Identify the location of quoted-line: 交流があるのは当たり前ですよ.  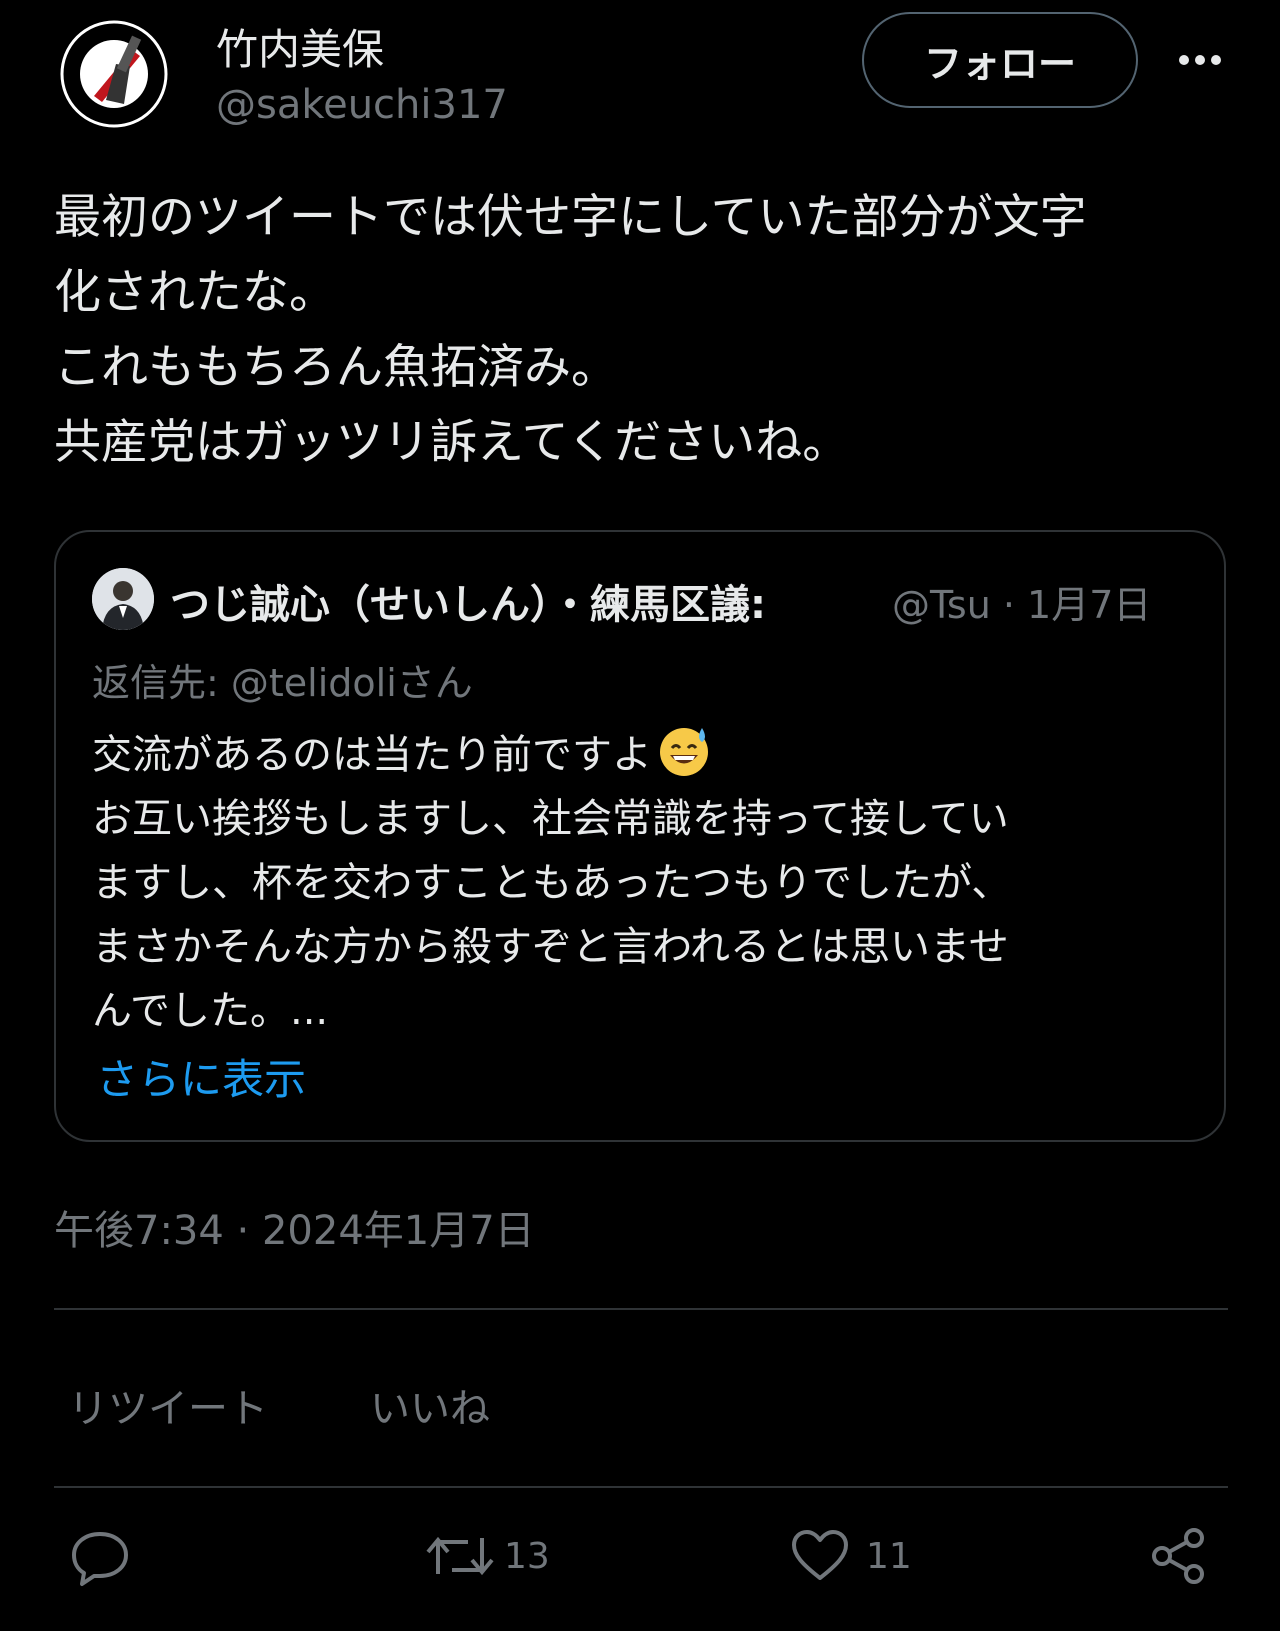
(647, 754).